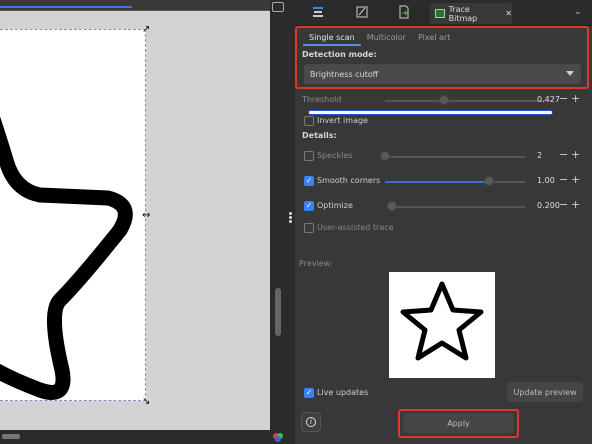 This screenshot has height=444, width=592. I want to click on threshold-highlight-bar, so click(430, 112).